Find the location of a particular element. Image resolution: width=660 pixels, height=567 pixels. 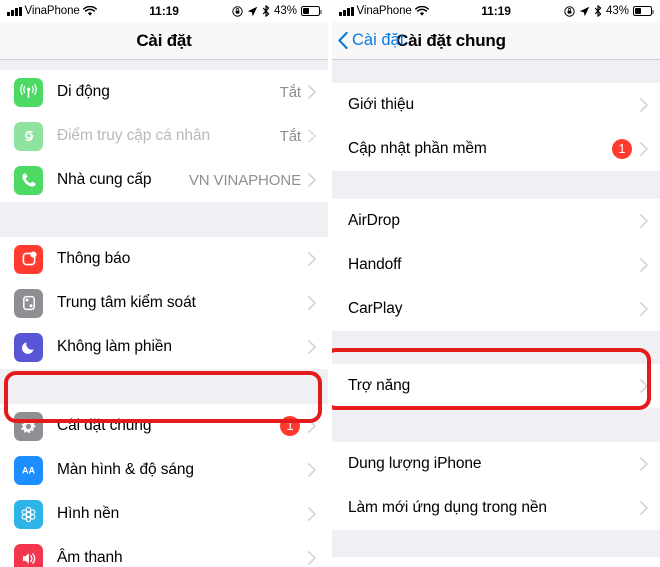

settings-group-accessibility: Trợ năng is located at coordinates (496, 386).